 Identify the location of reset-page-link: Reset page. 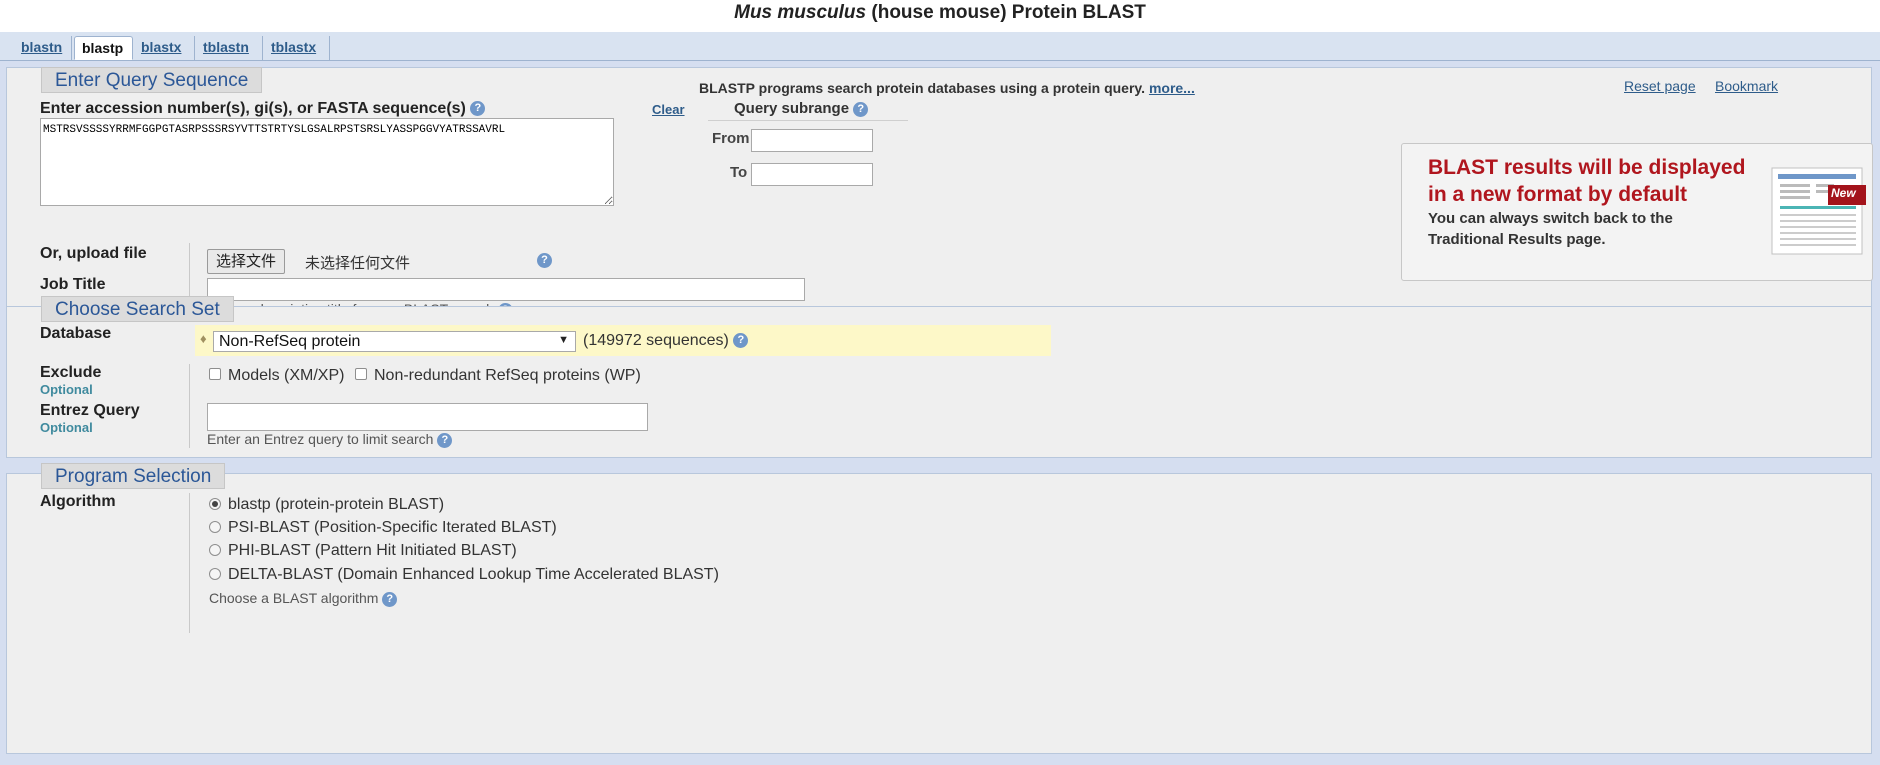
(1660, 86).